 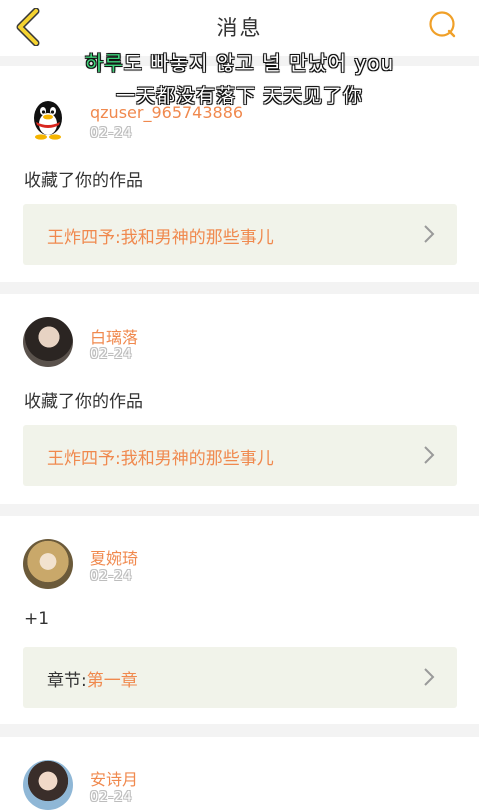 I want to click on page-title: 消息, so click(x=239, y=28).